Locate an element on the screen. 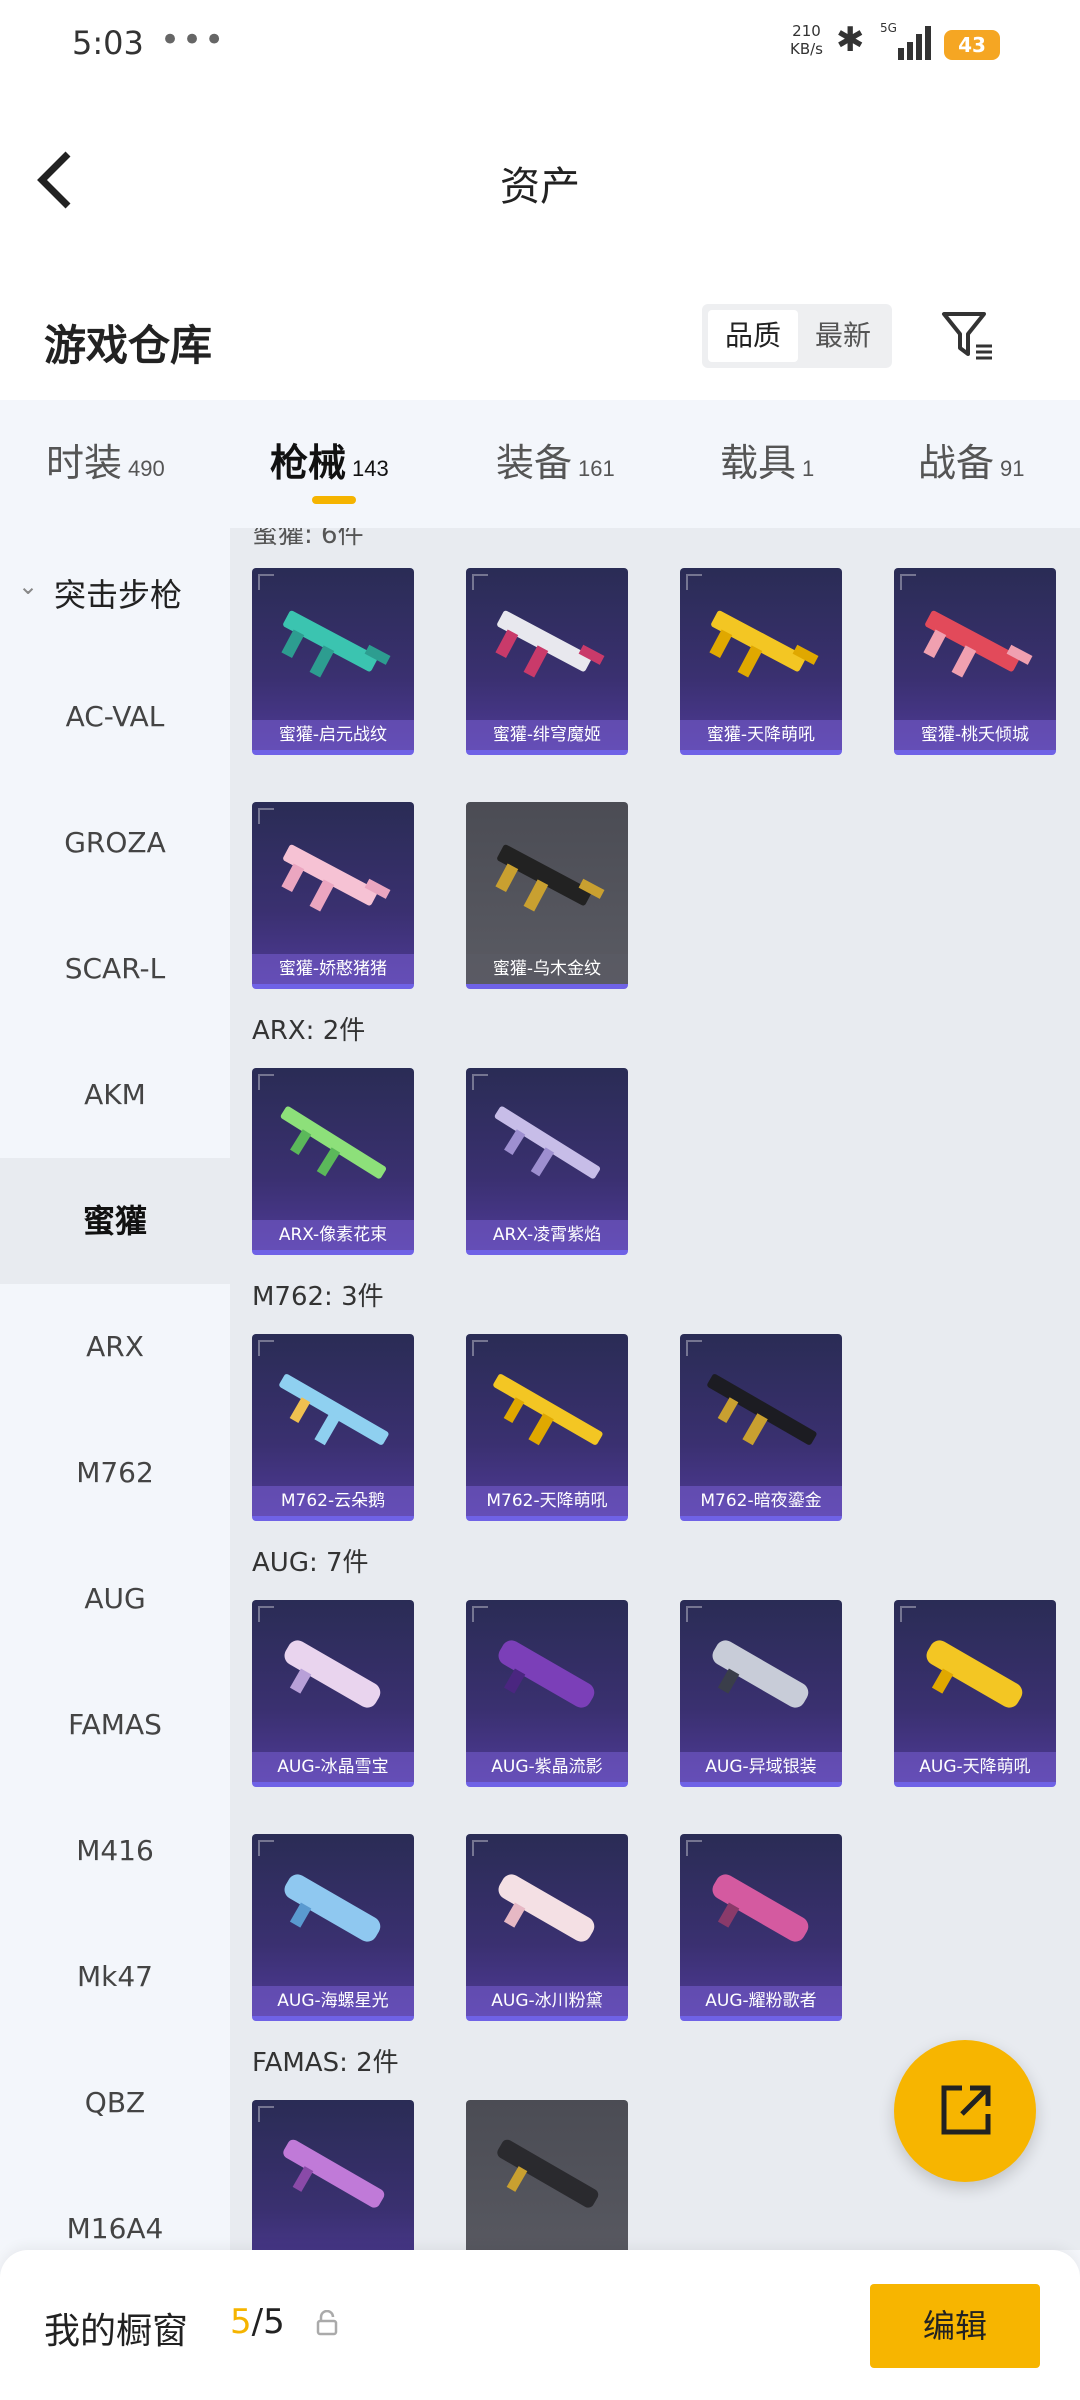  share-fab-button is located at coordinates (965, 2111).